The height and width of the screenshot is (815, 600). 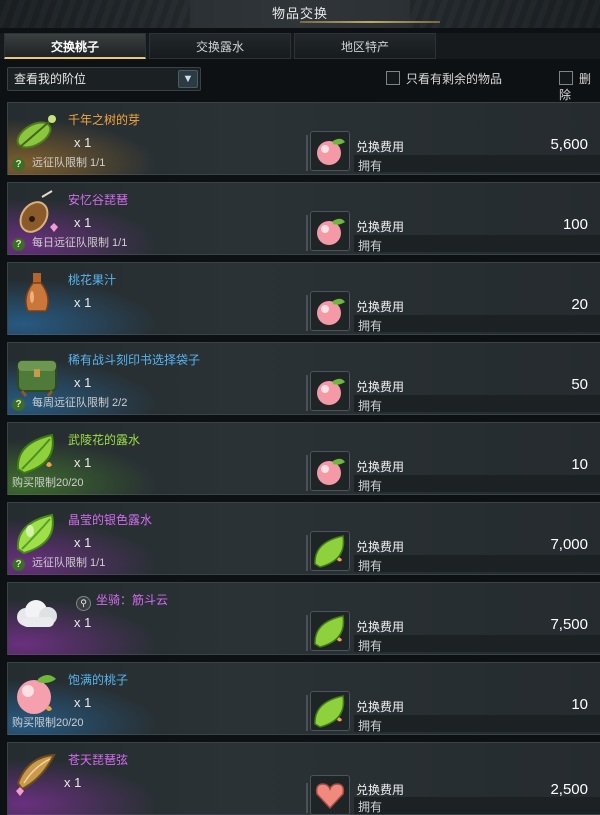 What do you see at coordinates (370, 22) in the screenshot?
I see `title-underline` at bounding box center [370, 22].